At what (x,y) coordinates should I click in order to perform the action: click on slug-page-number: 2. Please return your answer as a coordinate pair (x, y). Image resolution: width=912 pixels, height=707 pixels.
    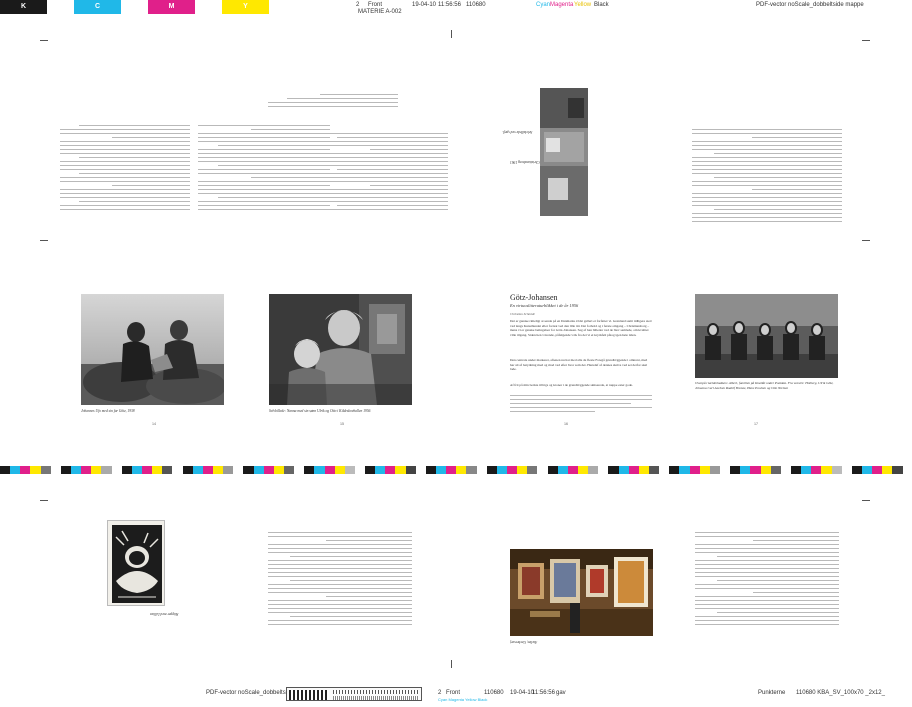
    Looking at the image, I should click on (358, 5).